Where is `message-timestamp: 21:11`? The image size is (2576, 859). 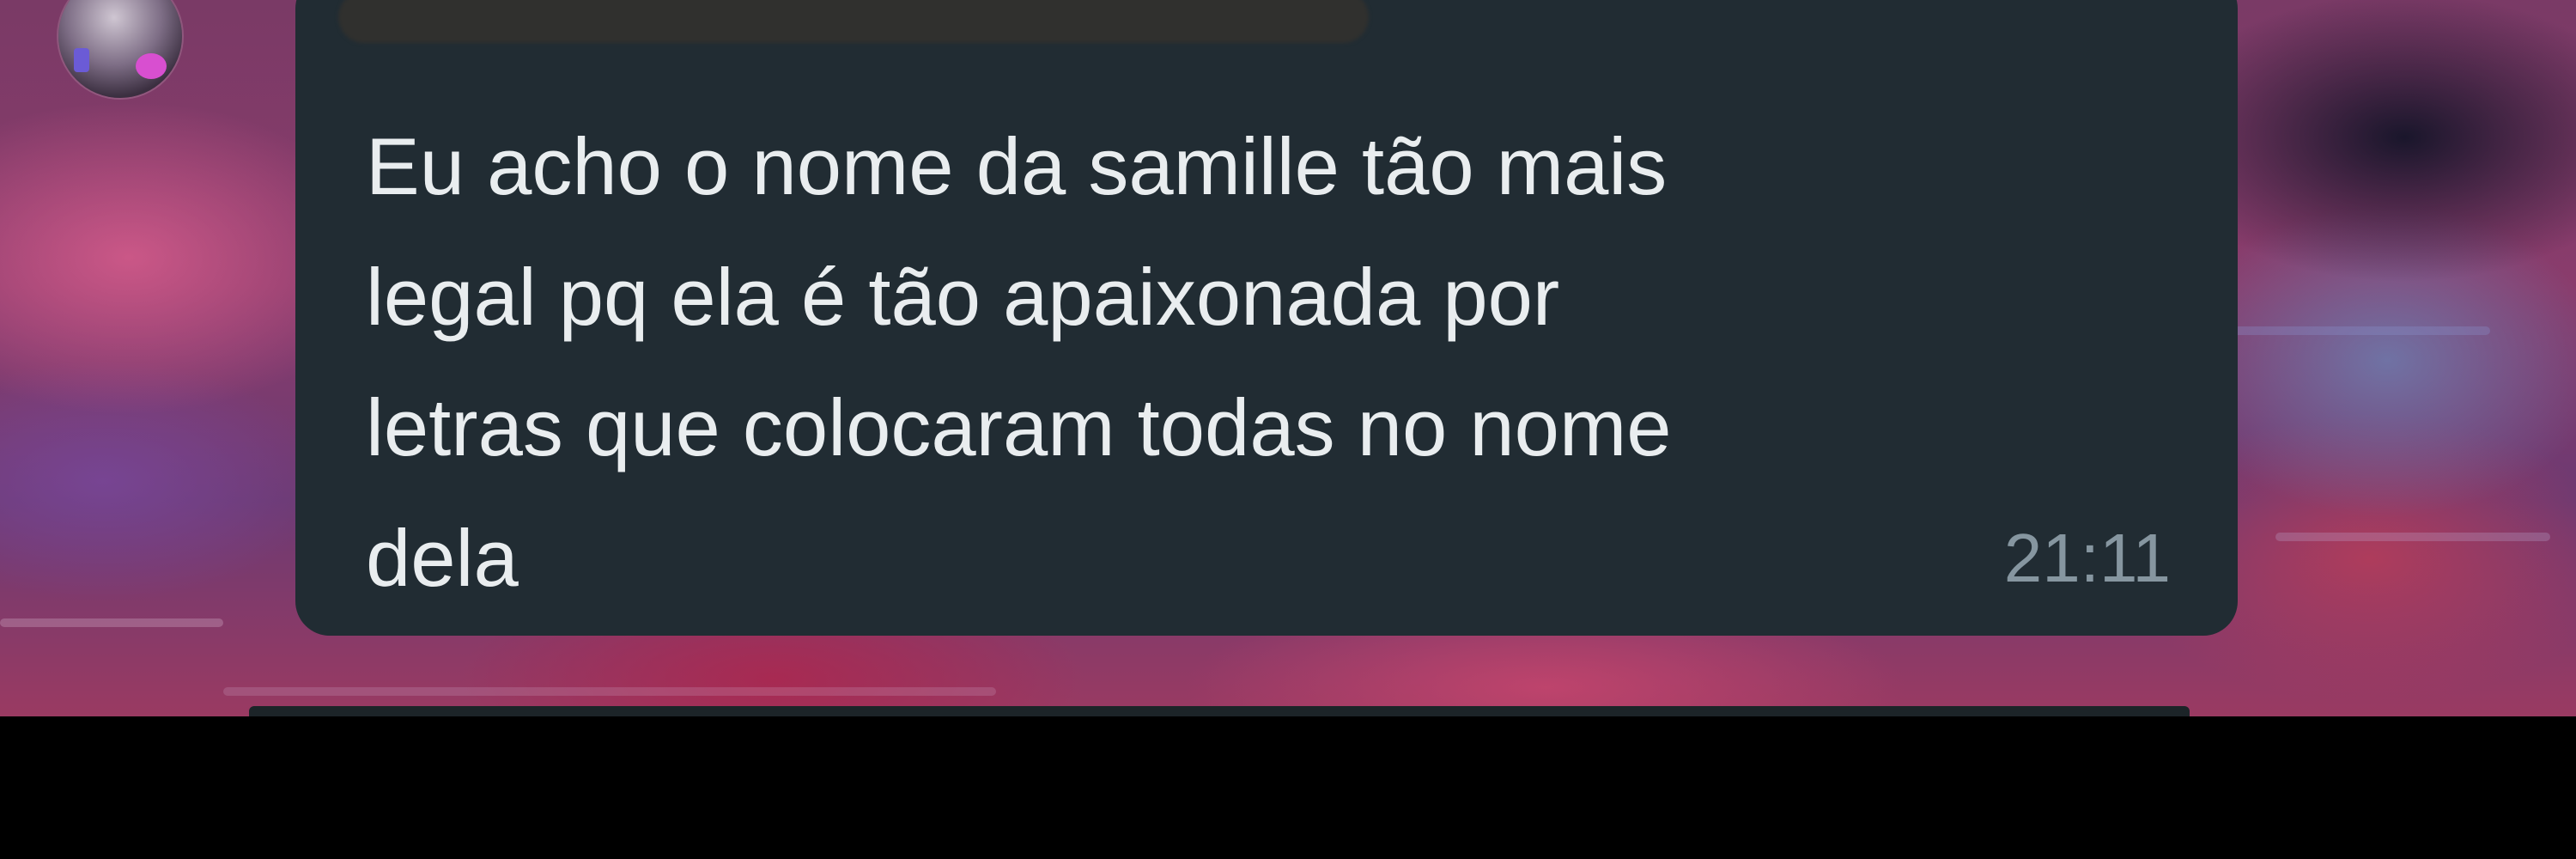
message-timestamp: 21:11 is located at coordinates (2087, 558).